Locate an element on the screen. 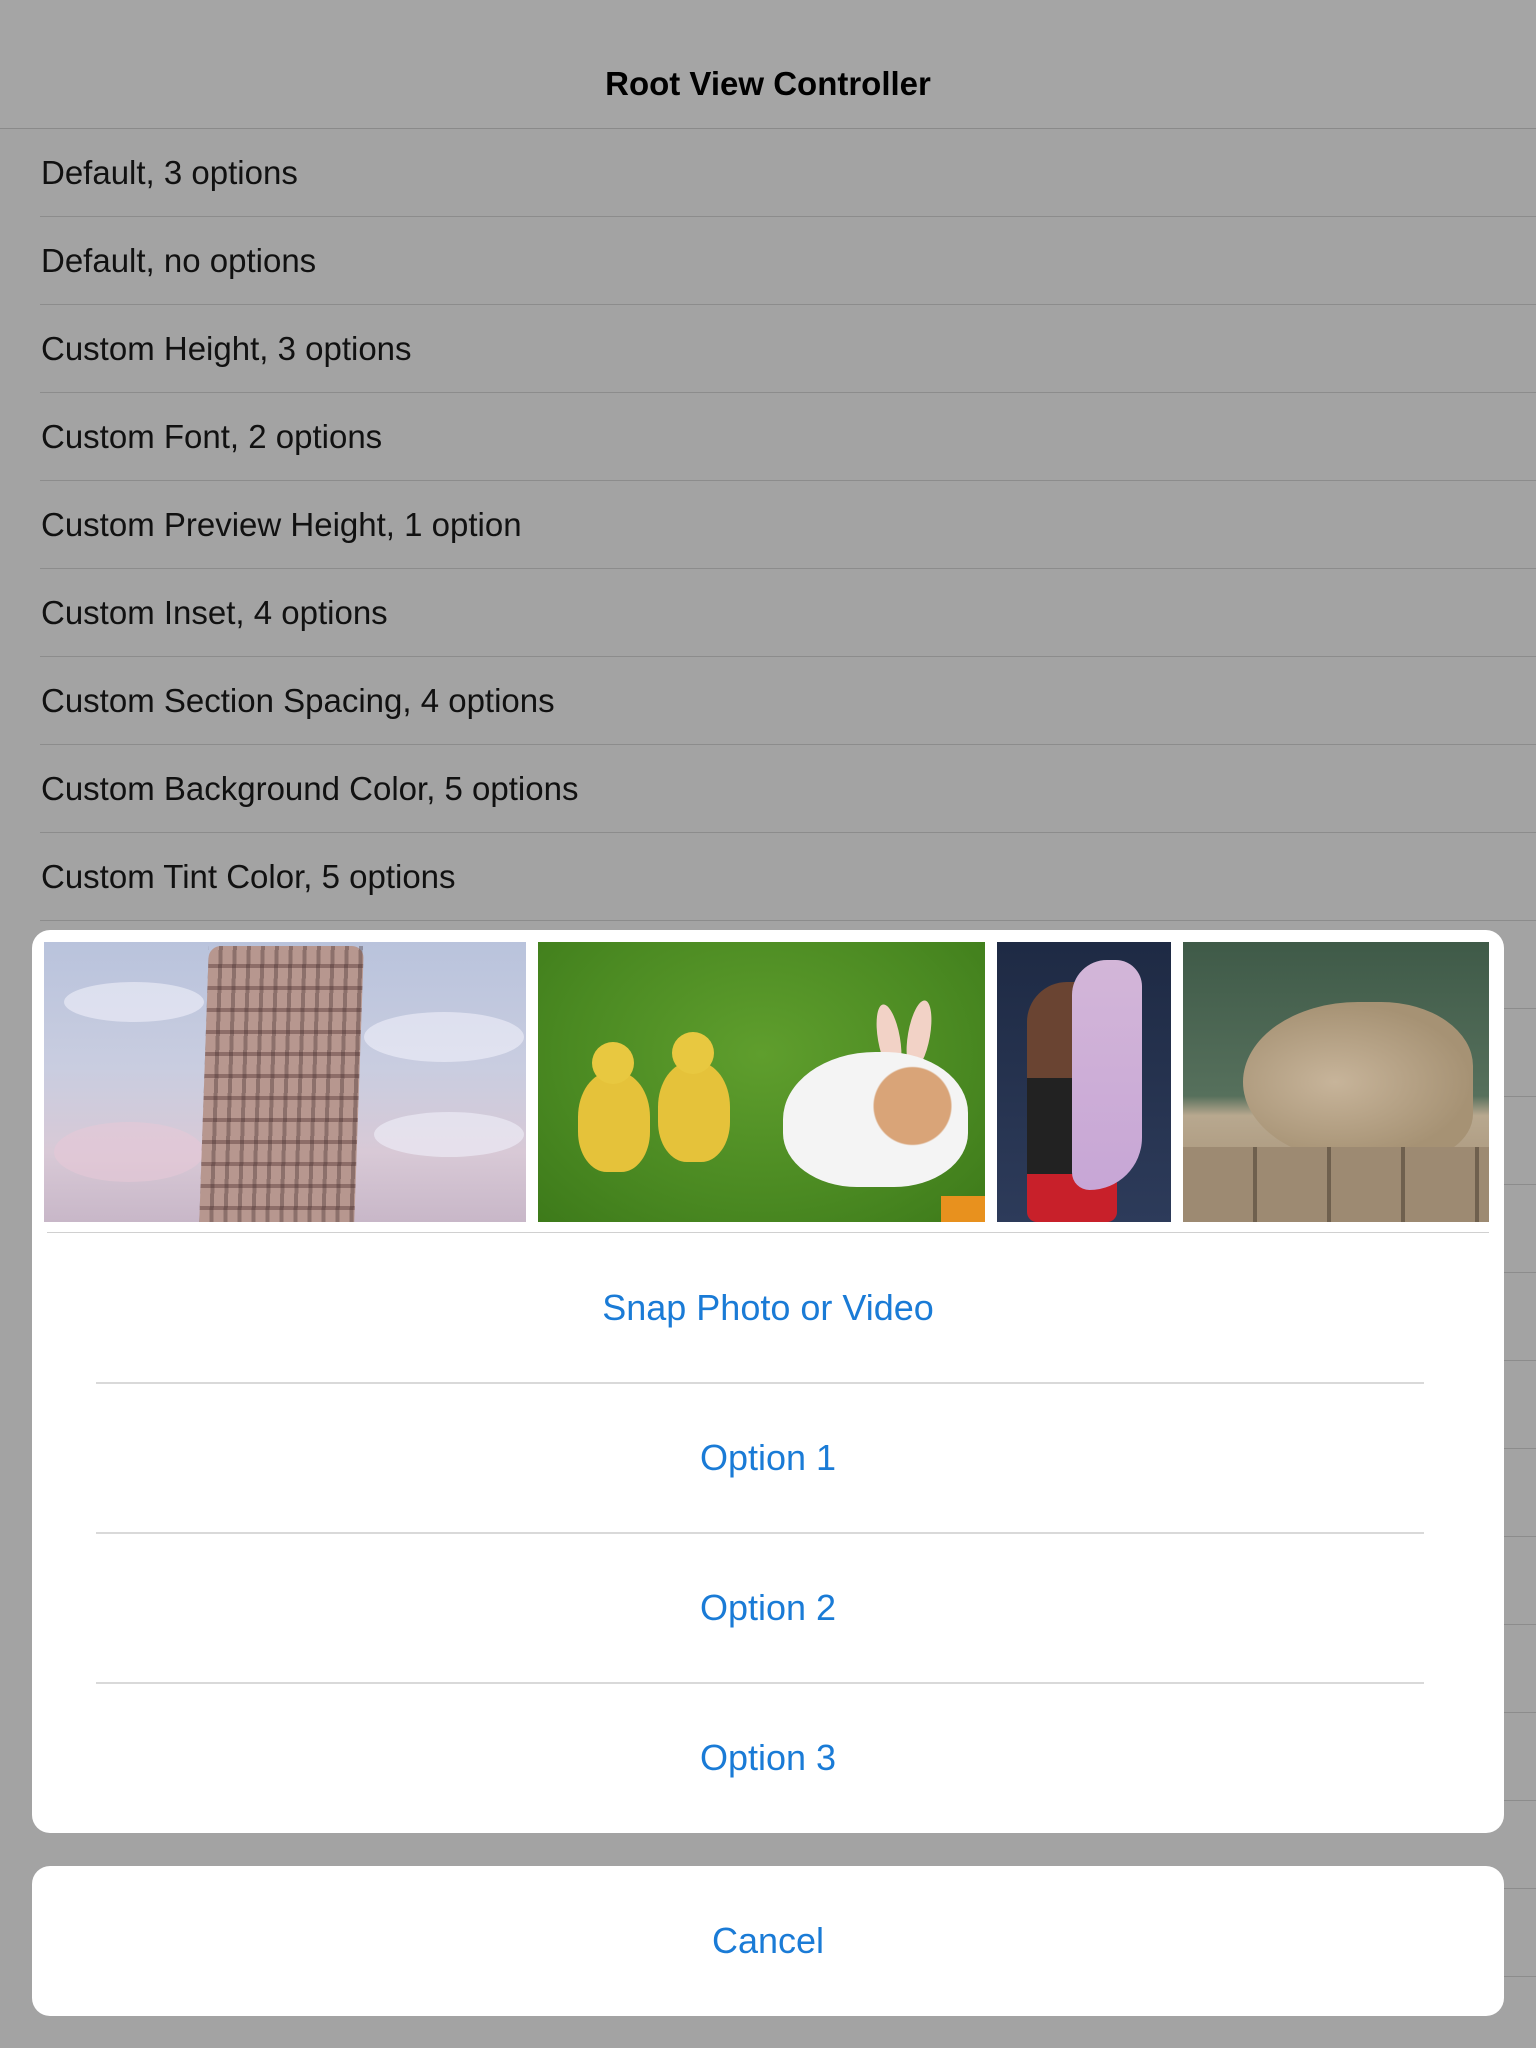 The width and height of the screenshot is (1536, 2048). row-label: Custom Background Color, 5 options is located at coordinates (310, 788).